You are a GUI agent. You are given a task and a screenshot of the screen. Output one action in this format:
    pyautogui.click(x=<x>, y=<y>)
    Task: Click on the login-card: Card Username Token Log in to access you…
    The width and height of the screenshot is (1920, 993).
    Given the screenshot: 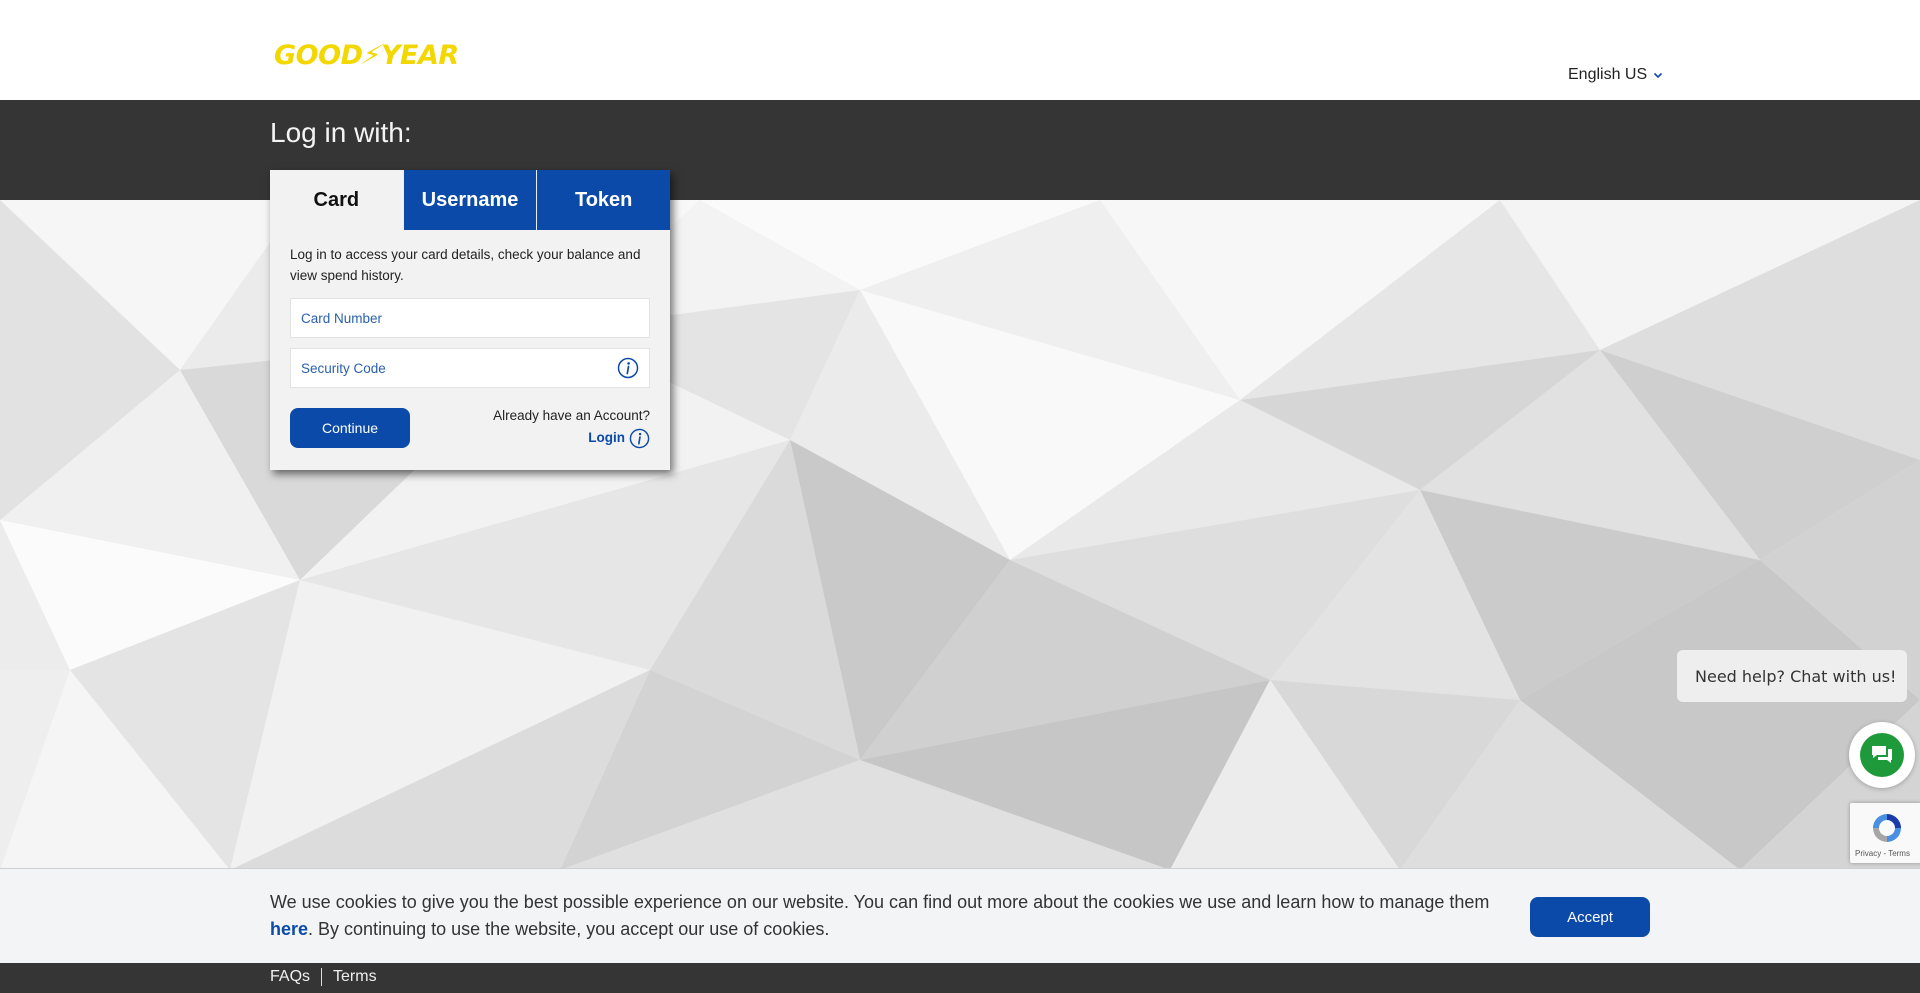 What is the action you would take?
    pyautogui.click(x=470, y=320)
    